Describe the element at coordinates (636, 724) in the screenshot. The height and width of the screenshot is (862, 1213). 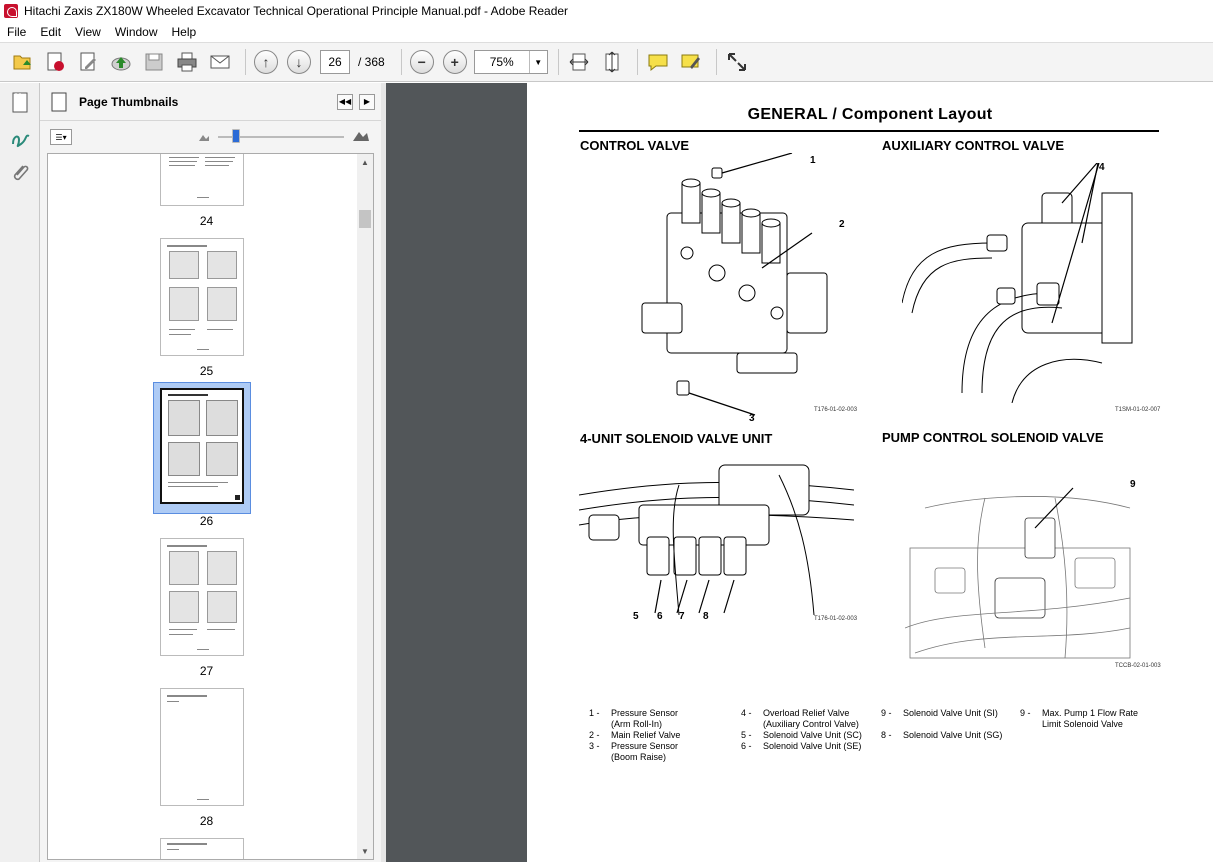
I see `legend-text-2: (Arm Roll-In)` at that location.